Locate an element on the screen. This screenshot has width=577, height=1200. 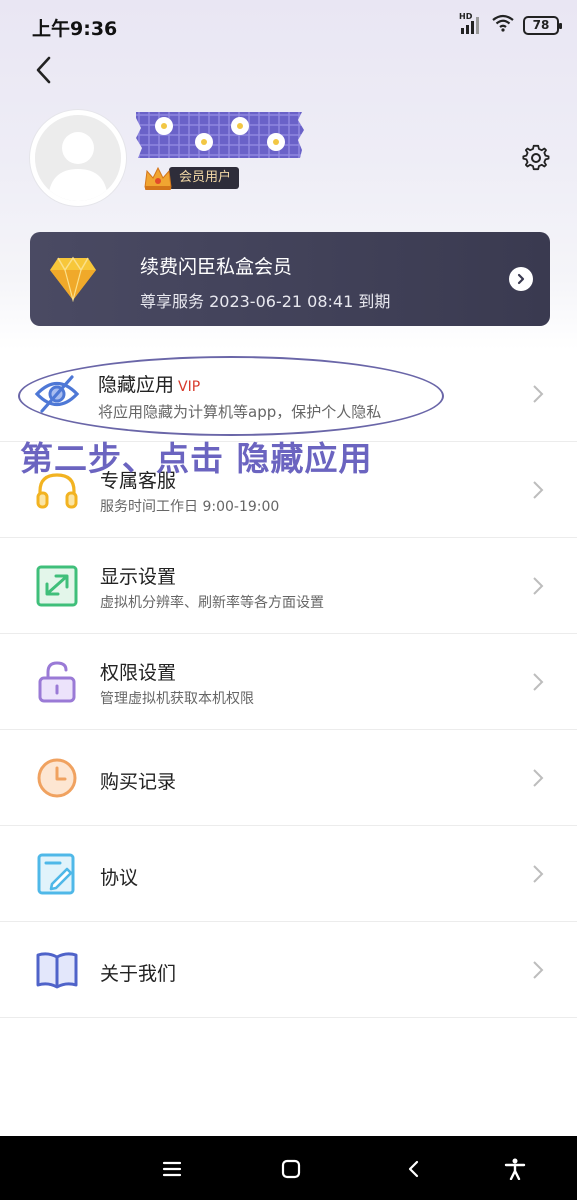
menu-item-title: 购买记录 is located at coordinates (138, 782).